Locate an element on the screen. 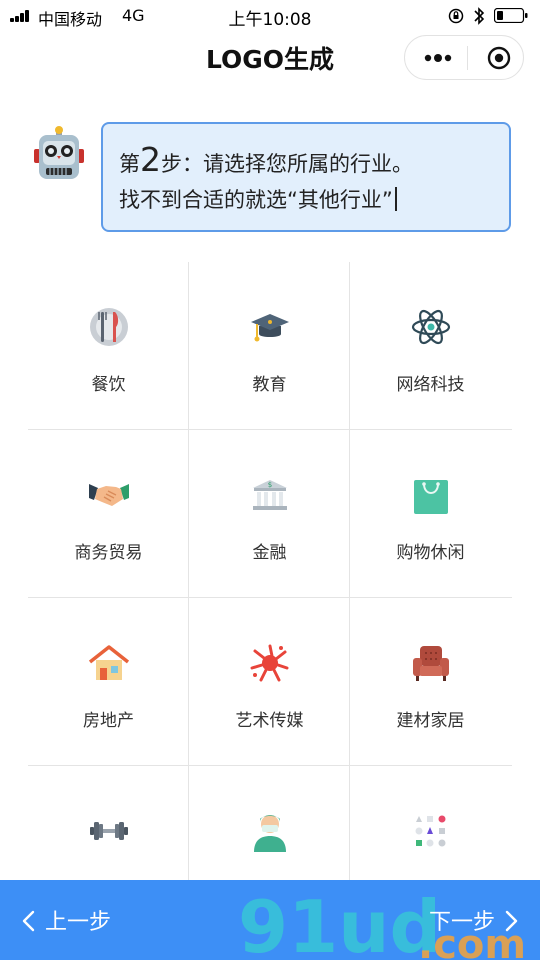  next-step-button: 下一步 is located at coordinates (474, 920).